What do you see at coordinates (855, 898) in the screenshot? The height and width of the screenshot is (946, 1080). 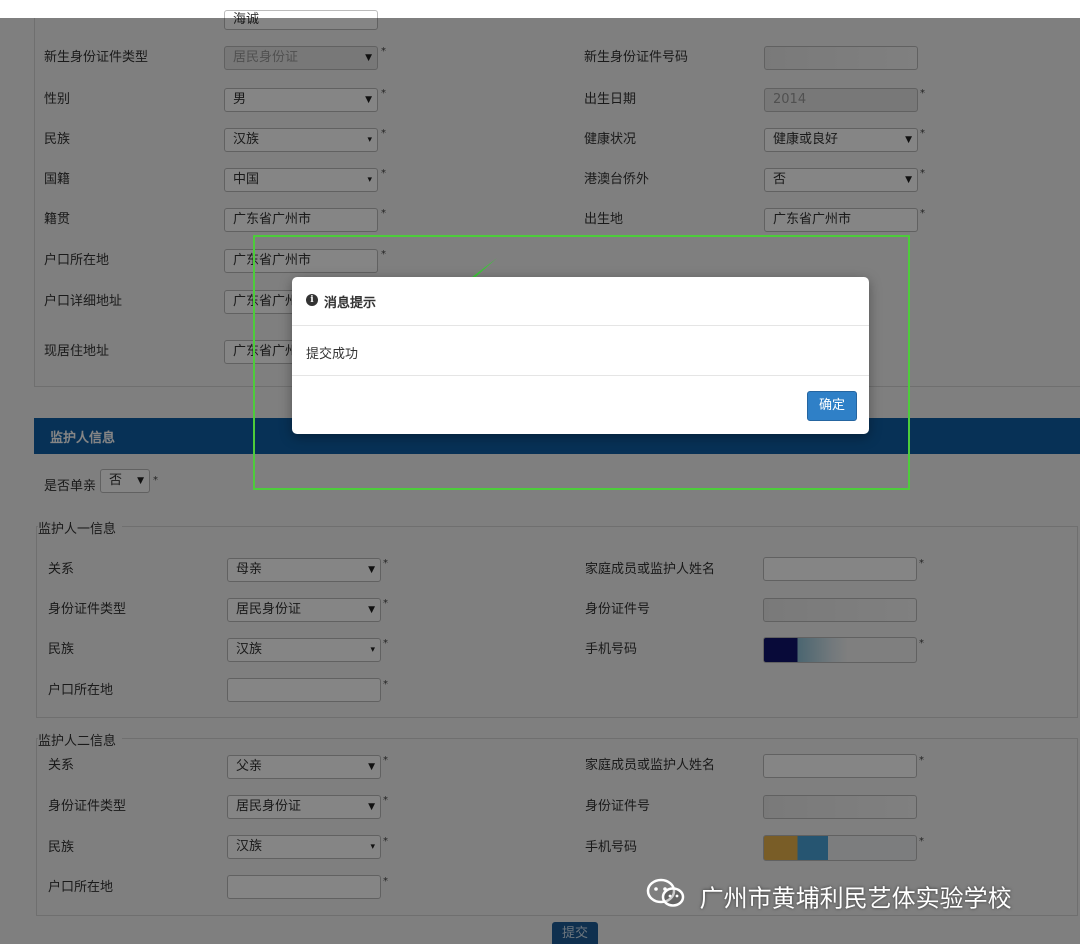 I see `watermark-text: 广州市黄埔利民艺体实验学校` at bounding box center [855, 898].